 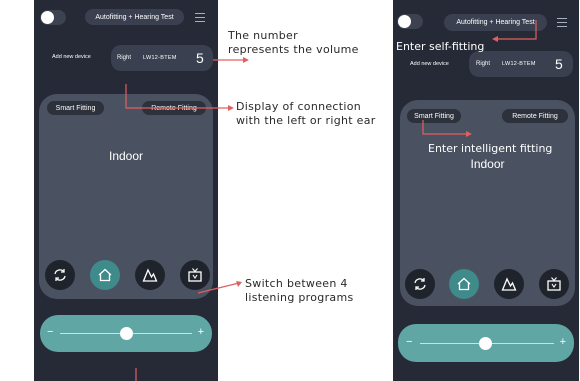 I want to click on connection-annotation-line2: with the left or right ear, so click(x=306, y=120).